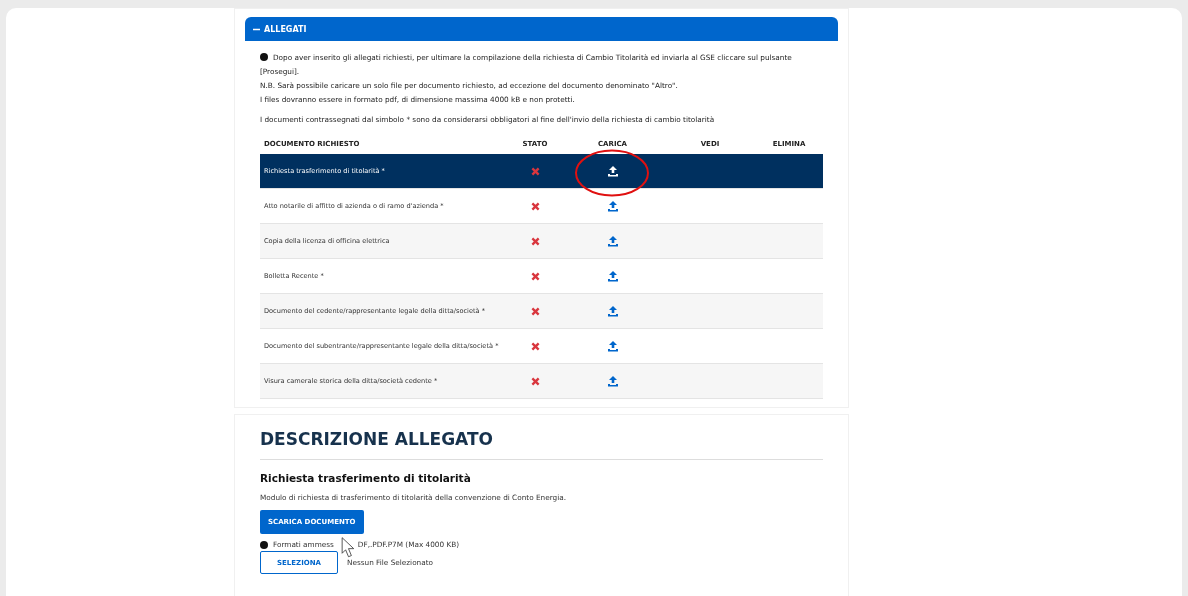 The height and width of the screenshot is (596, 1188). Describe the element at coordinates (377, 439) in the screenshot. I see `section-title: DESCRIZIONE ALLEGATO` at that location.